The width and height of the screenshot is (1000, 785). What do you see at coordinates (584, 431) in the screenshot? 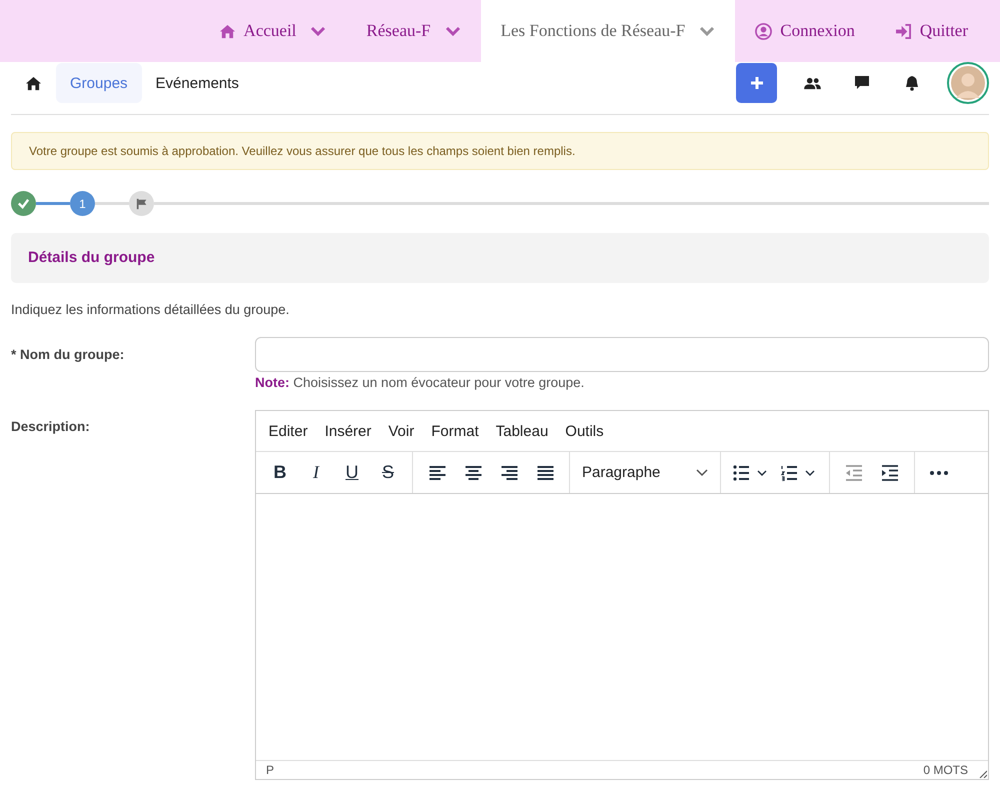
I see `menu-item: Outils` at bounding box center [584, 431].